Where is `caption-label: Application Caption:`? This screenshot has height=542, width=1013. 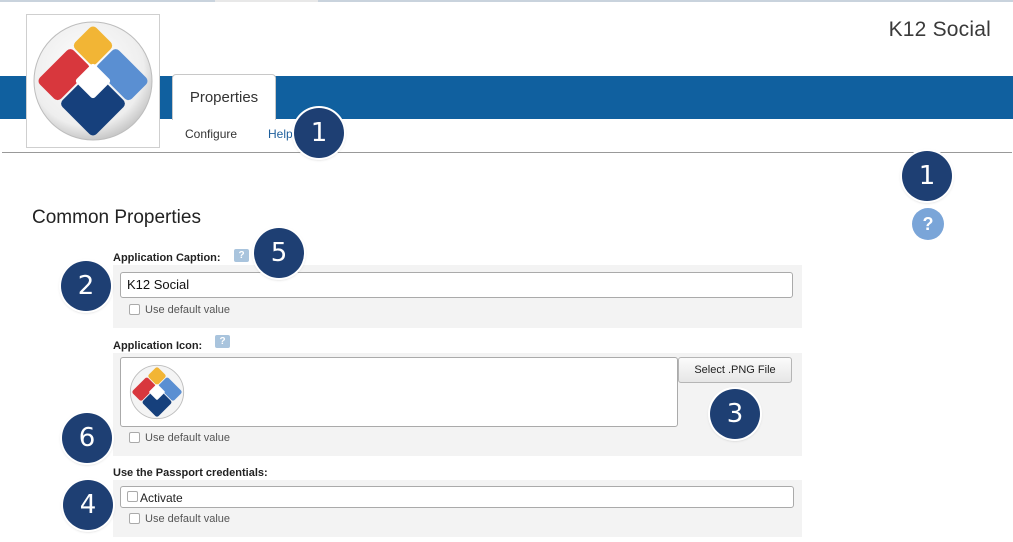 caption-label: Application Caption: is located at coordinates (167, 258).